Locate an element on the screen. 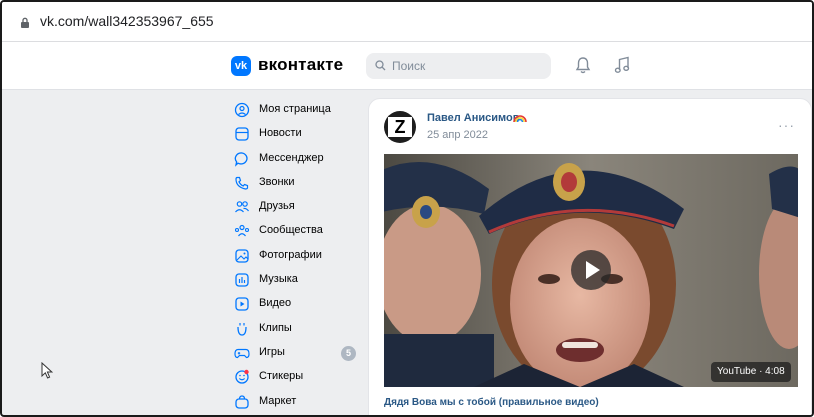 Image resolution: width=814 pixels, height=417 pixels. clips-icon is located at coordinates (242, 329).